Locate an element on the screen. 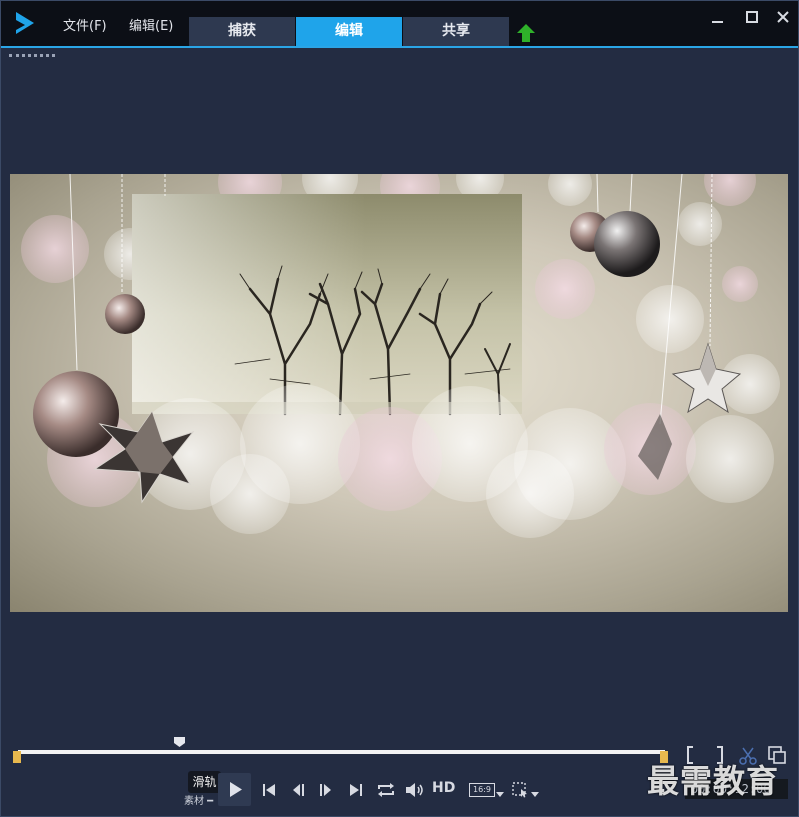 The height and width of the screenshot is (817, 799). go-to-start-icon is located at coordinates (269, 790).